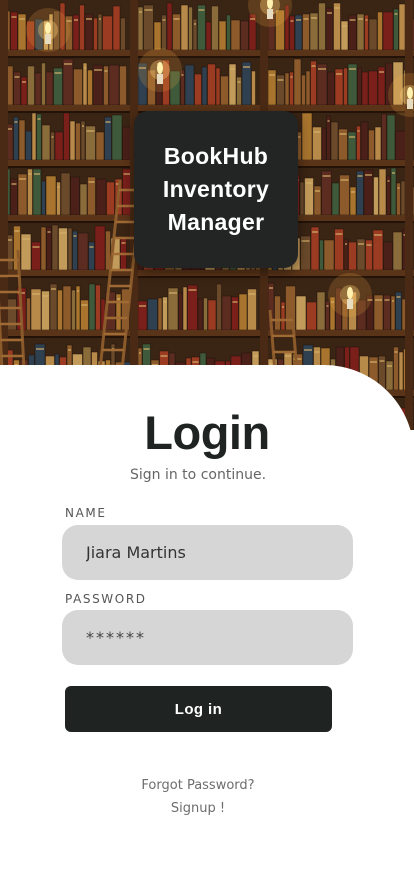 This screenshot has height=896, width=414. I want to click on name-label: NAME, so click(86, 513).